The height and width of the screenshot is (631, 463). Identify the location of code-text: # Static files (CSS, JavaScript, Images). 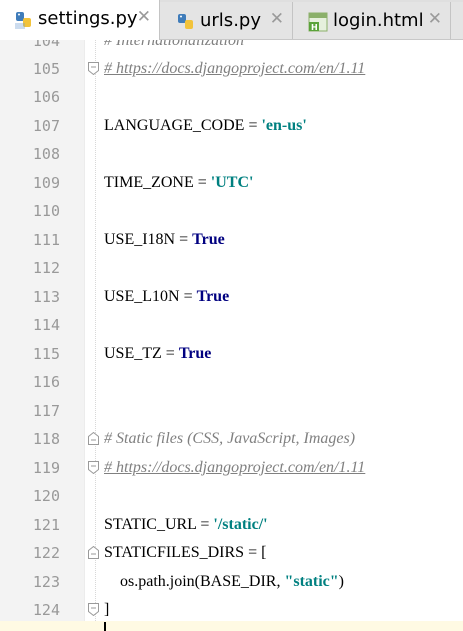
(230, 438).